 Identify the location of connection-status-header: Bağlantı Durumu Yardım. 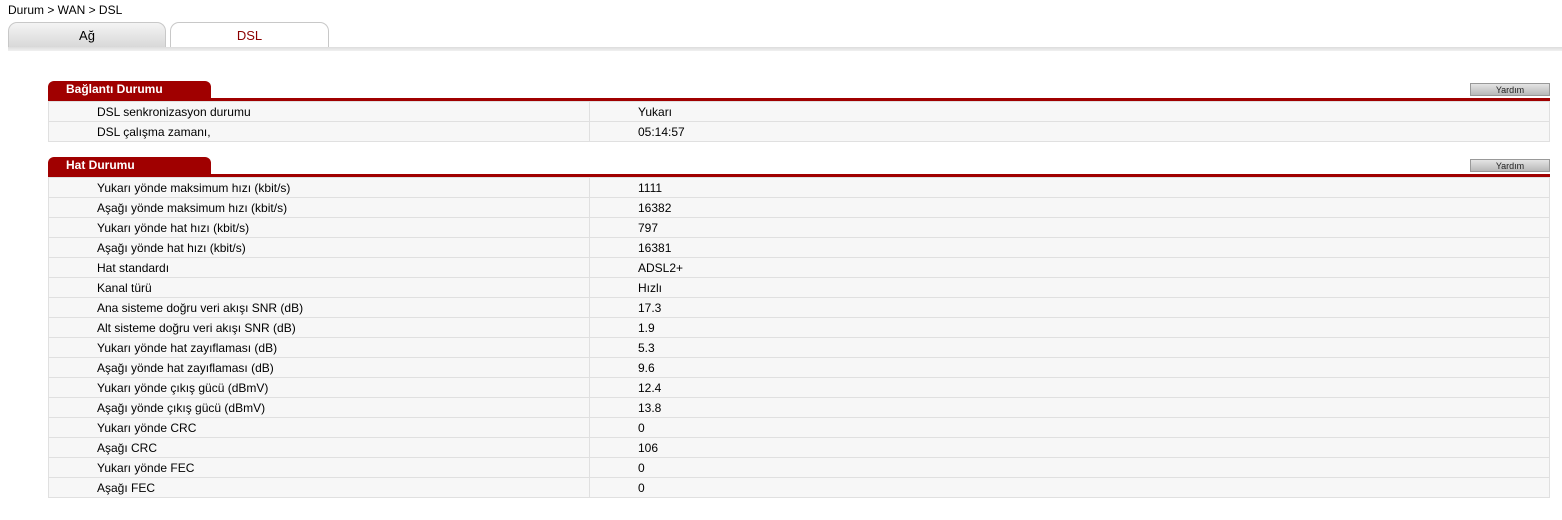
(799, 89).